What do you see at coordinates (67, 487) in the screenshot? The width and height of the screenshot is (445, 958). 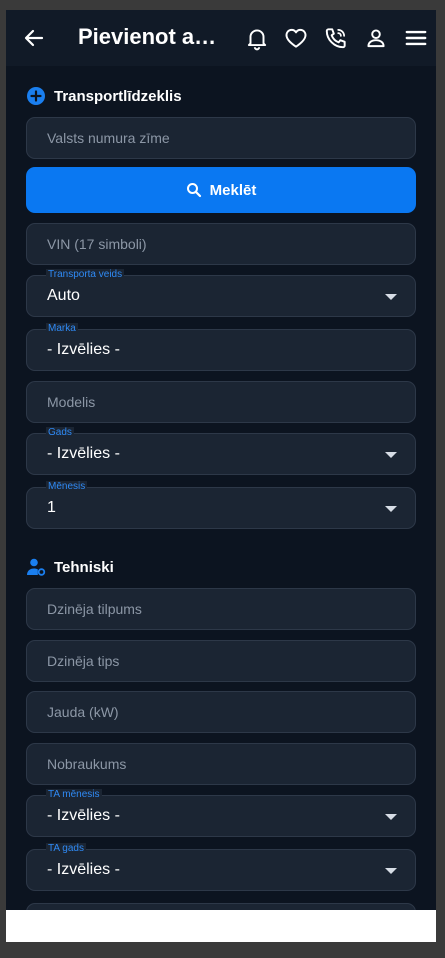 I see `month-label: Mēnesis` at bounding box center [67, 487].